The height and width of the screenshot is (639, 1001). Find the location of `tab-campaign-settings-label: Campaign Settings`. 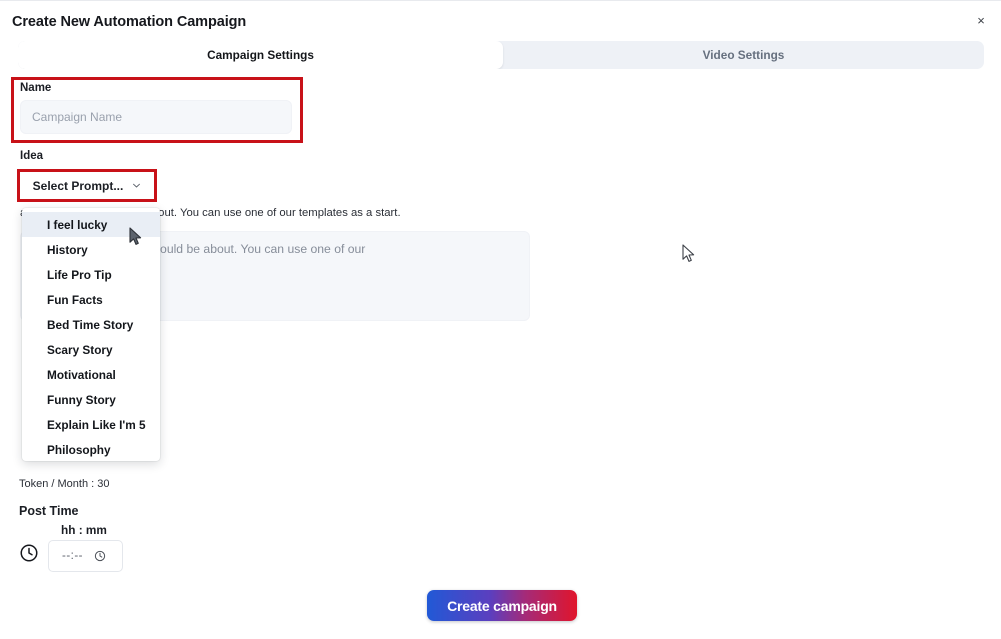

tab-campaign-settings-label: Campaign Settings is located at coordinates (260, 55).